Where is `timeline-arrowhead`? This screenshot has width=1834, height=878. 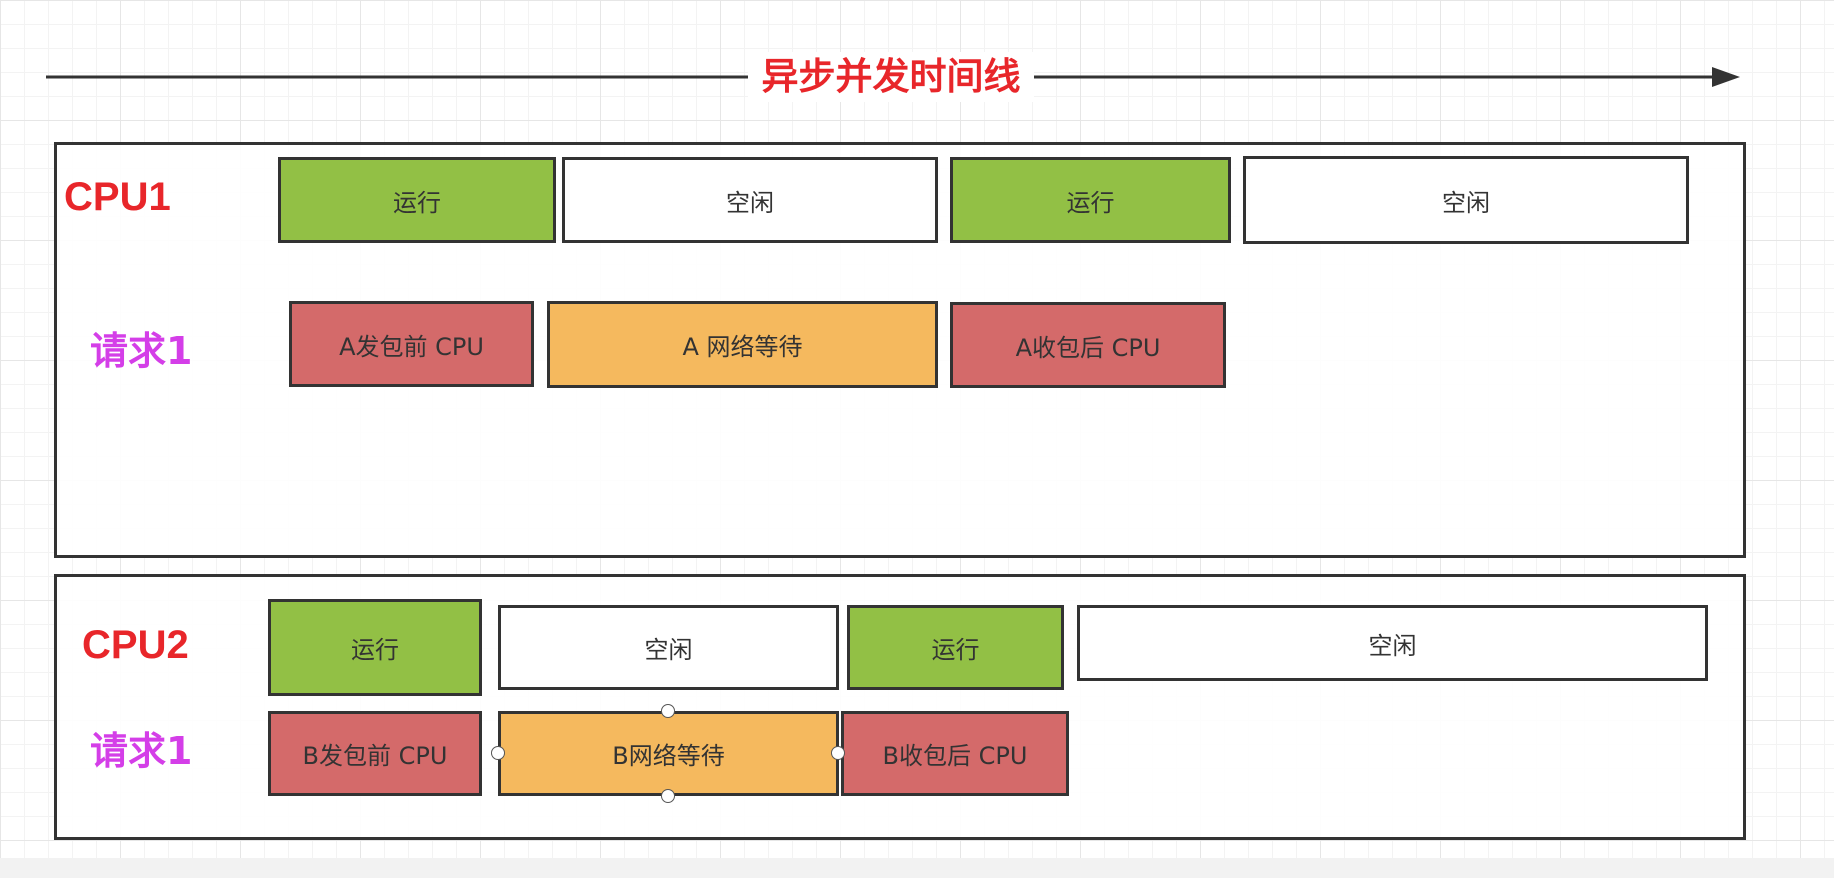
timeline-arrowhead is located at coordinates (1726, 77).